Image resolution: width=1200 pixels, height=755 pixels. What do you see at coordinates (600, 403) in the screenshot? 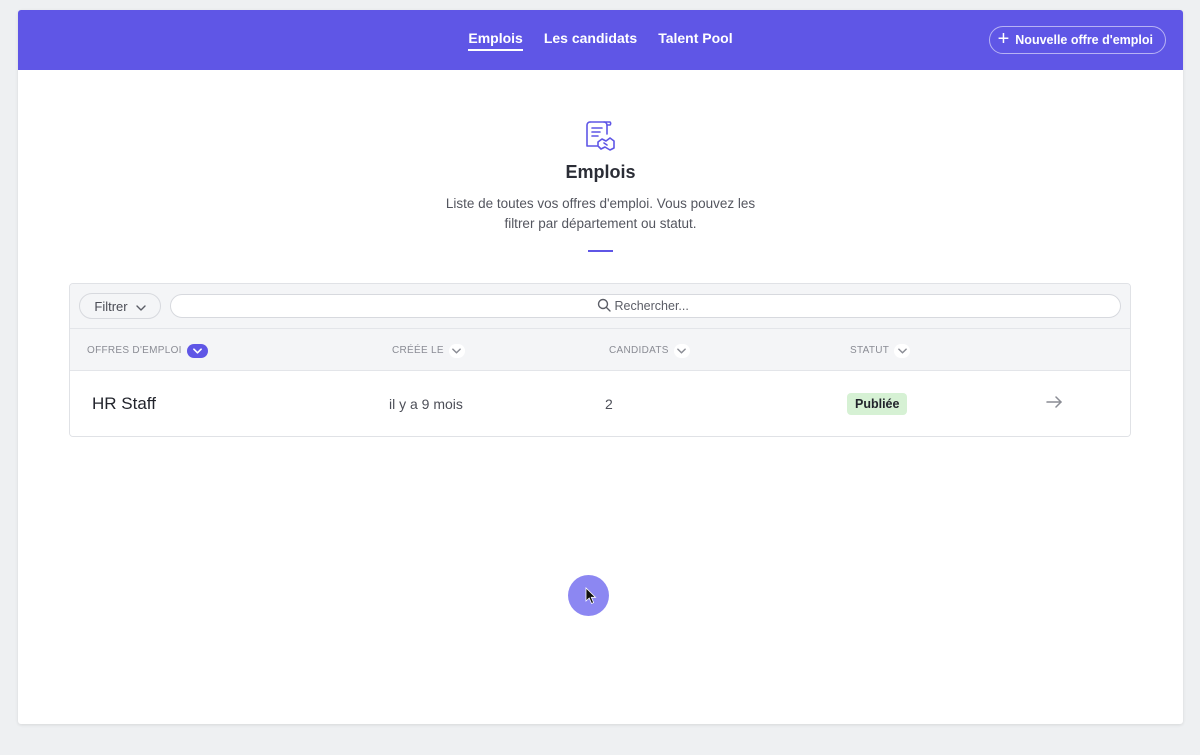
I see `table-row: HR Staff il y a 9 mois 2 Publiée` at bounding box center [600, 403].